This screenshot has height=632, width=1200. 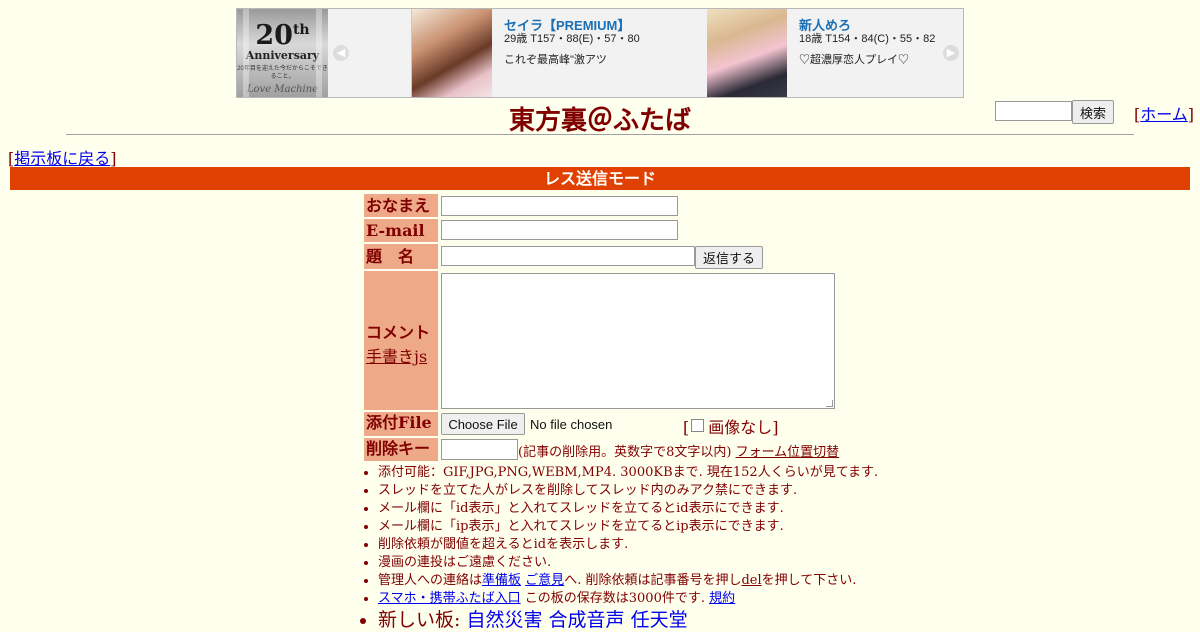 I want to click on anniversary-script: Love Machine, so click(x=282, y=89).